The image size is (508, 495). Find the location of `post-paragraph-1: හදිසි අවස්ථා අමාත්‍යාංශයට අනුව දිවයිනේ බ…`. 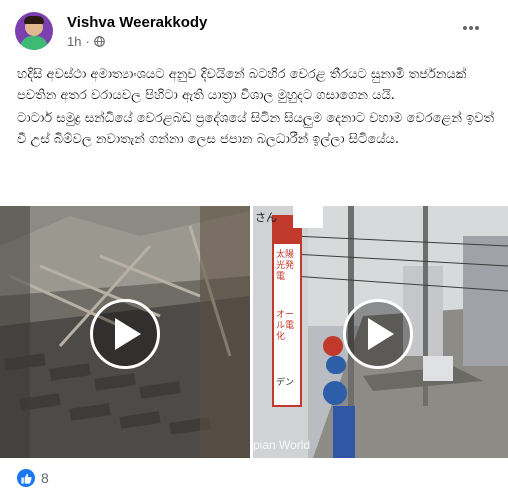

post-paragraph-1: හදිසි අවස්ථා අමාත්‍යාංශයට අනුව දිවයිනේ බ… is located at coordinates (242, 85).